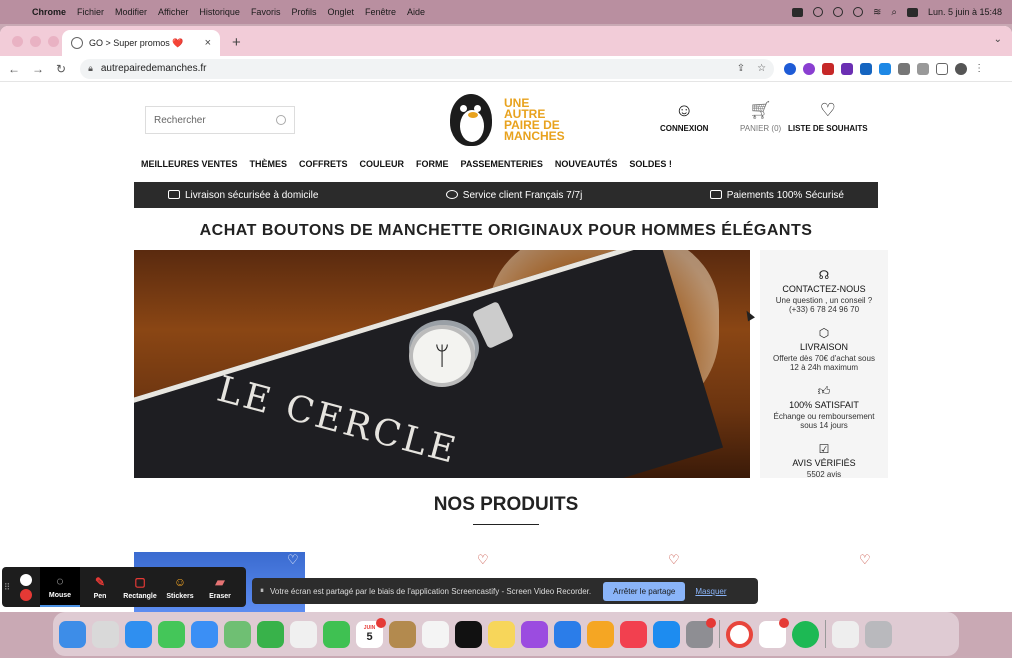 The height and width of the screenshot is (658, 1012). What do you see at coordinates (857, 12) in the screenshot?
I see `play-icon` at bounding box center [857, 12].